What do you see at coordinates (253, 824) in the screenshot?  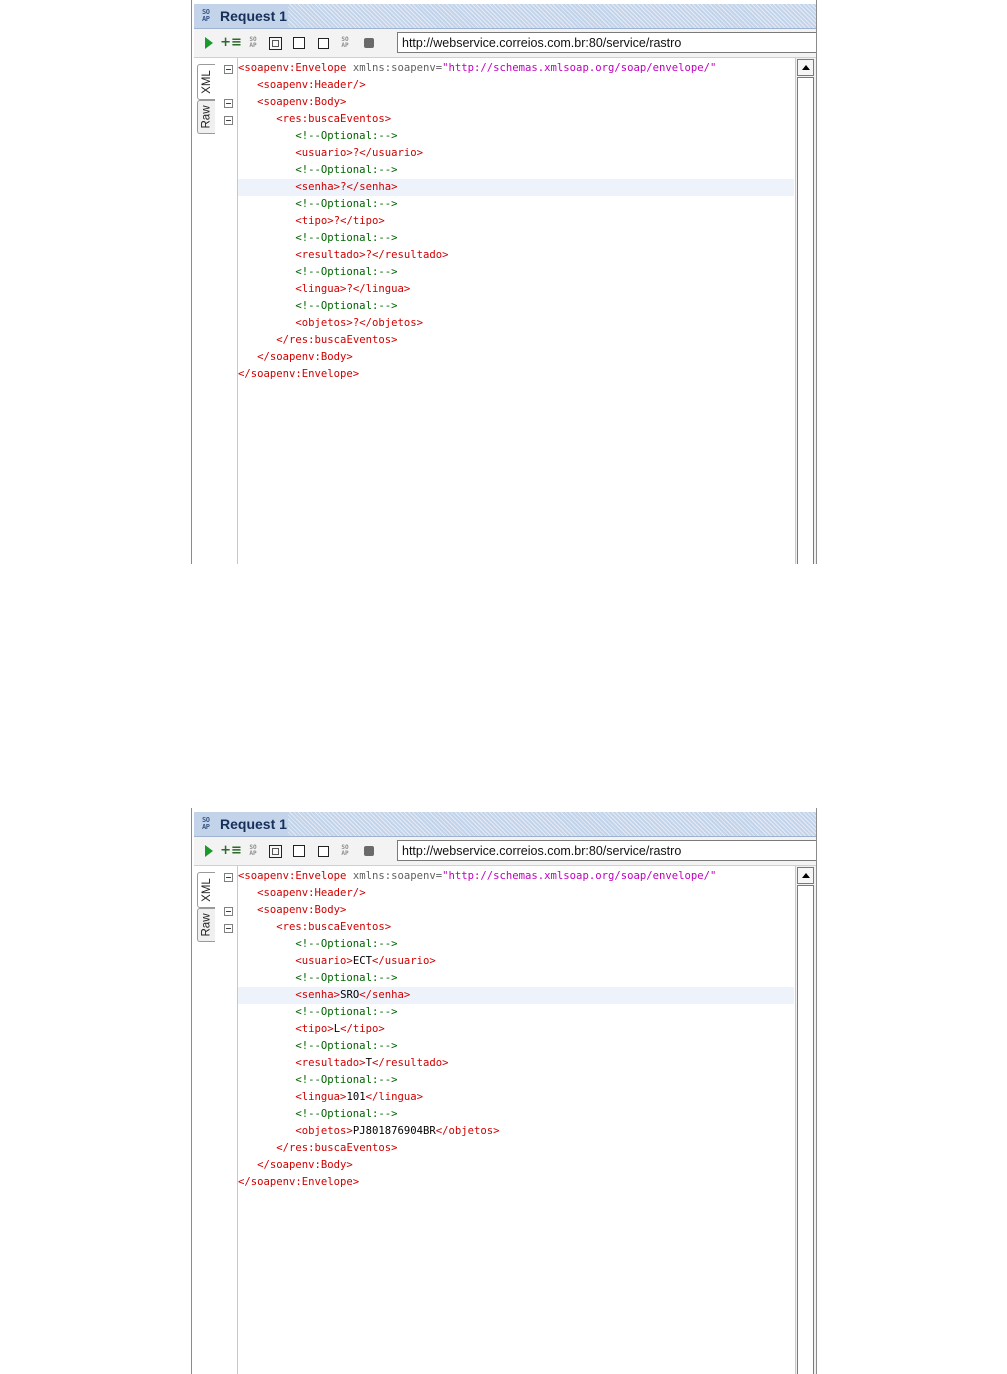 I see `request-title: Request 1` at bounding box center [253, 824].